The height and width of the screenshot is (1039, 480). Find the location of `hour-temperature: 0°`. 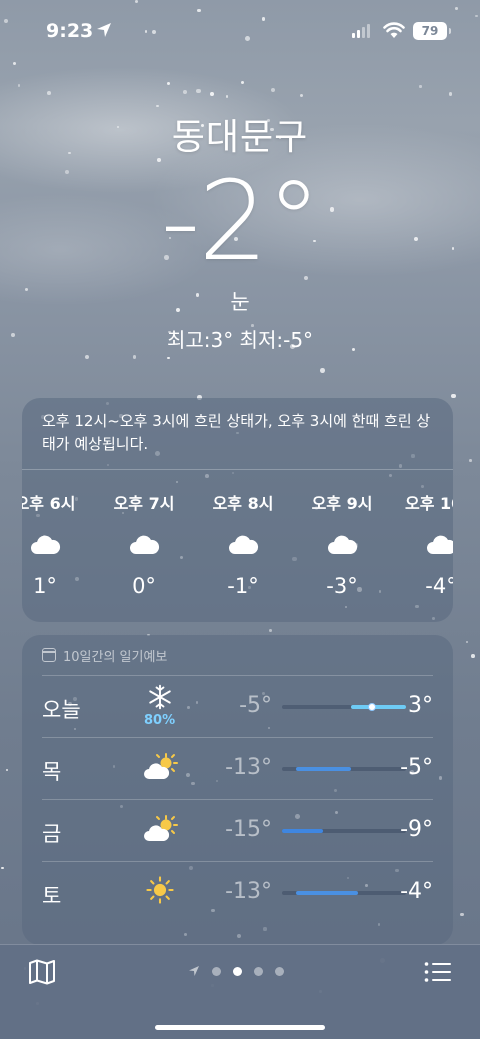

hour-temperature: 0° is located at coordinates (144, 586).